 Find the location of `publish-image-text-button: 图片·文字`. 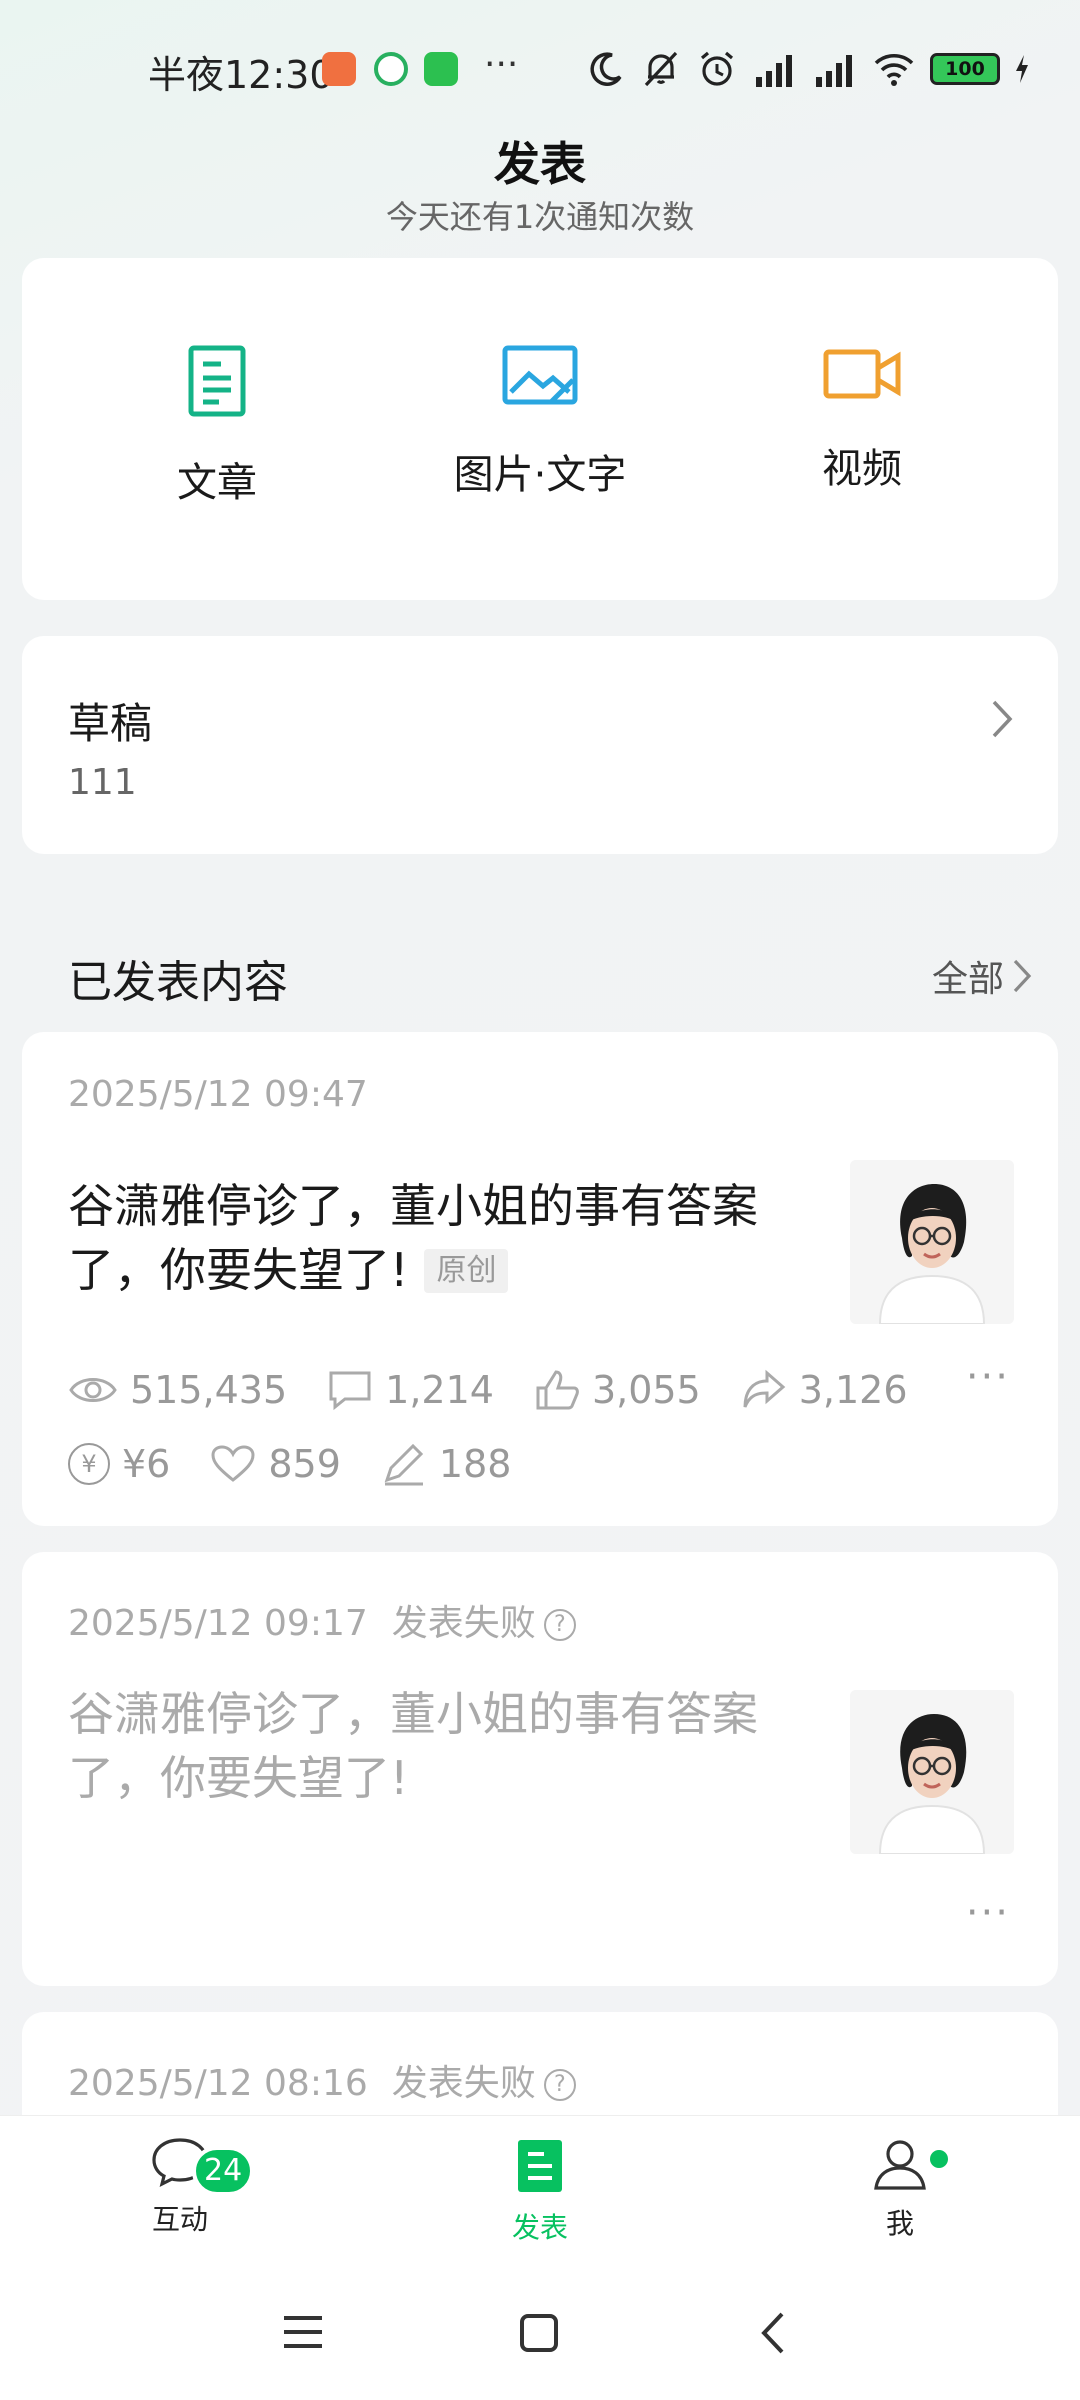

publish-image-text-button: 图片·文字 is located at coordinates (540, 422).